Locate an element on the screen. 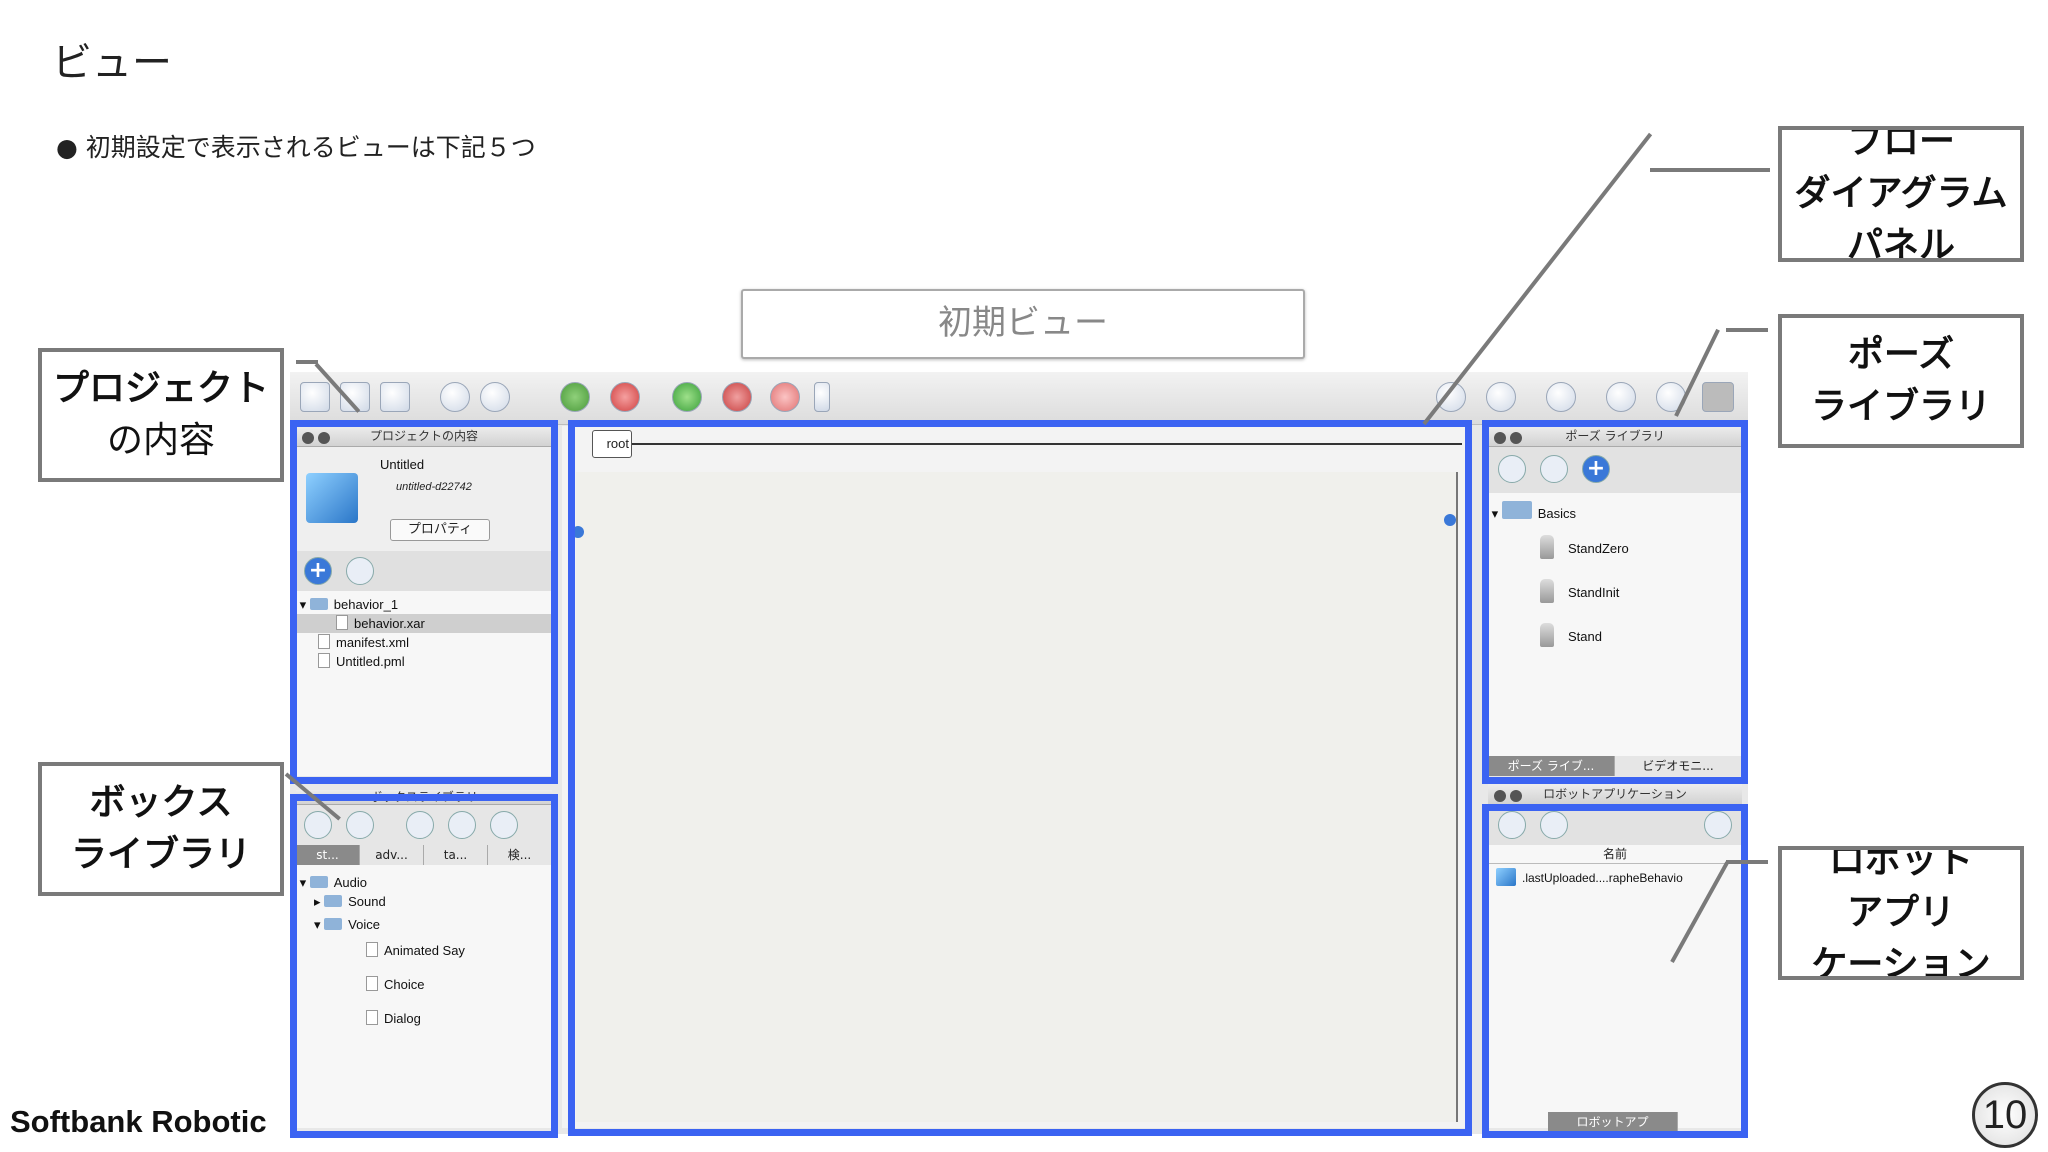 The width and height of the screenshot is (2048, 1152). stop-icon is located at coordinates (737, 397).